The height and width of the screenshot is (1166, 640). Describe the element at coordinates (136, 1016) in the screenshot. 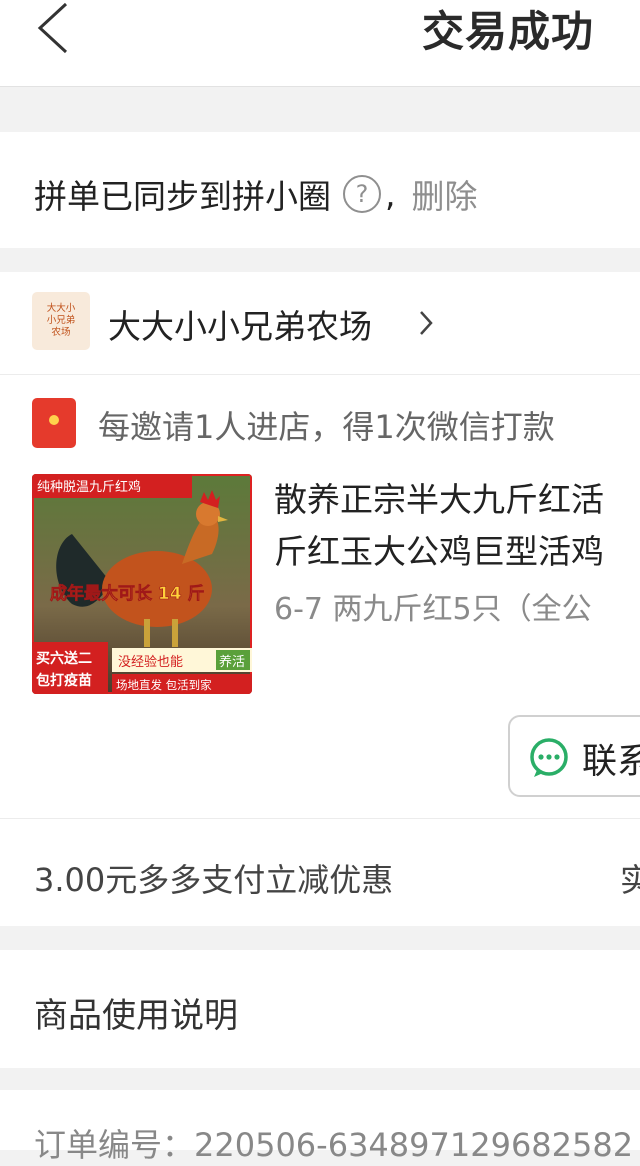

I see `instructions-label: 商品使用说明` at that location.